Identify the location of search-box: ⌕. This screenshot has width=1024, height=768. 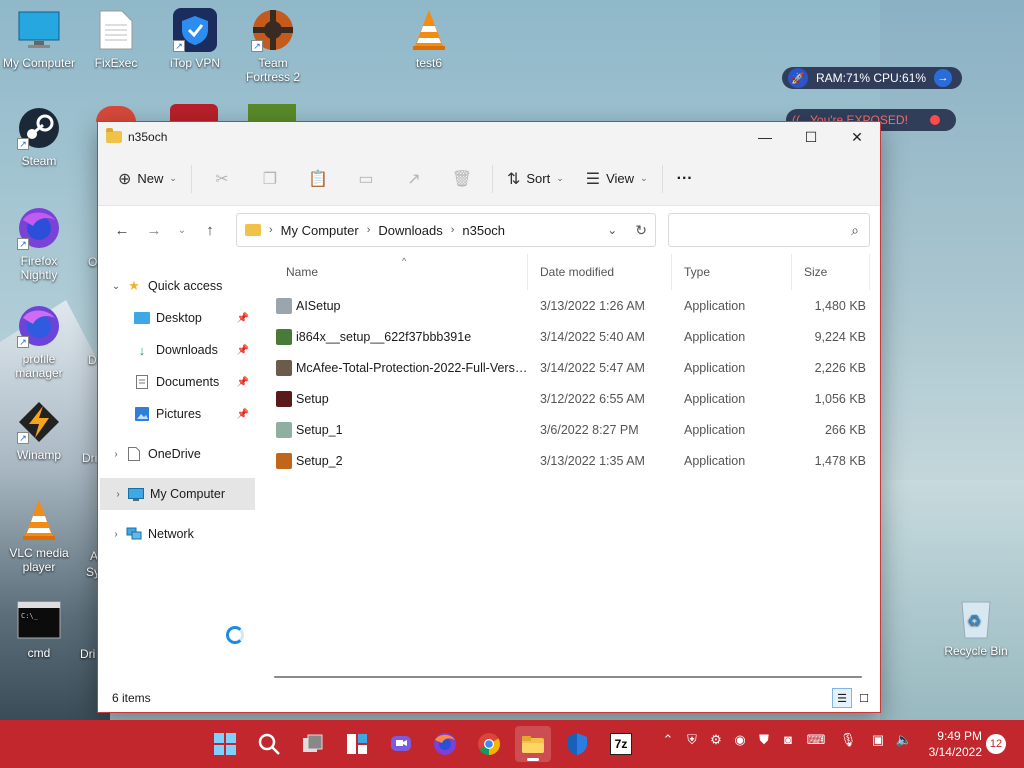
(769, 230).